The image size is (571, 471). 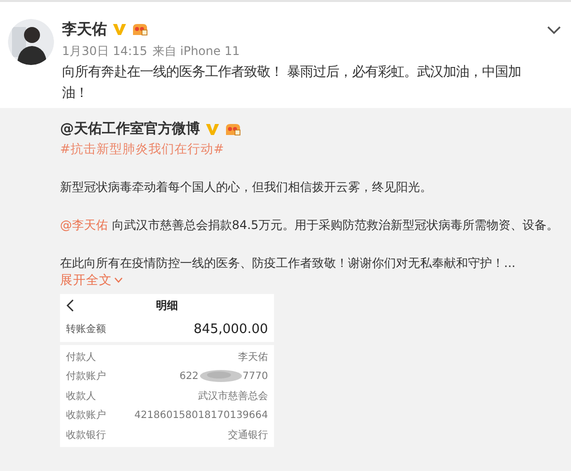 What do you see at coordinates (81, 357) in the screenshot?
I see `detail-label: 付款人` at bounding box center [81, 357].